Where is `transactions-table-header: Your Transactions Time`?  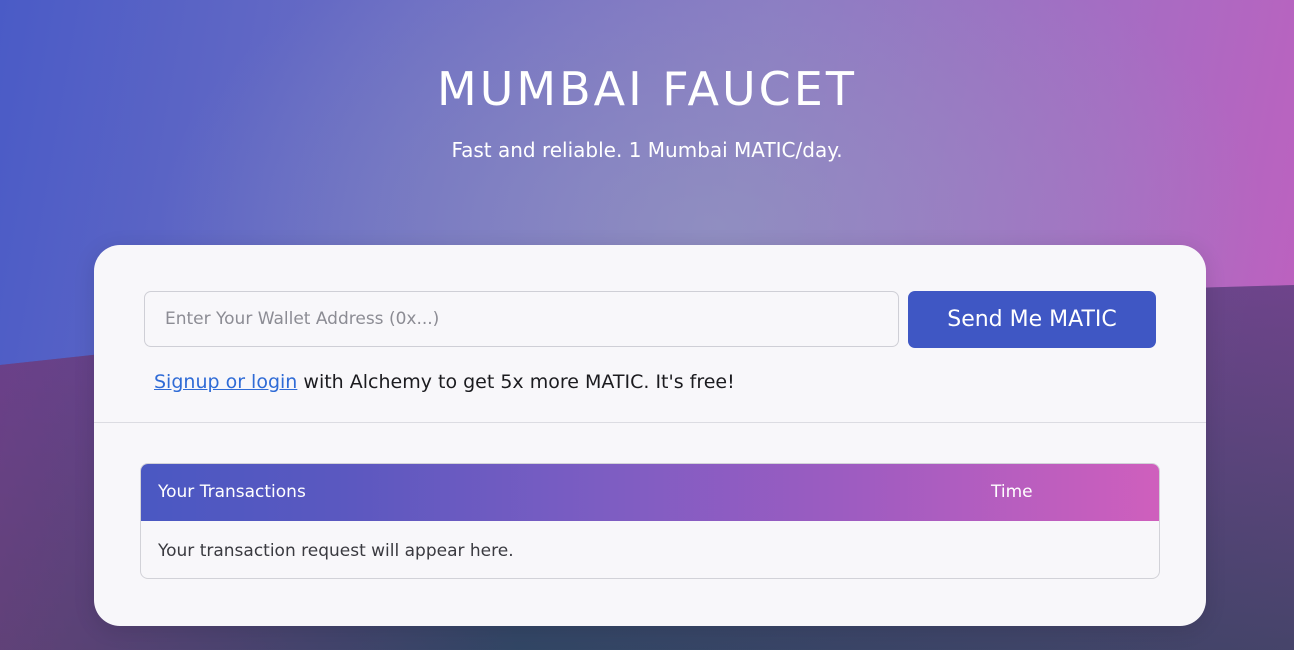
transactions-table-header: Your Transactions Time is located at coordinates (650, 492).